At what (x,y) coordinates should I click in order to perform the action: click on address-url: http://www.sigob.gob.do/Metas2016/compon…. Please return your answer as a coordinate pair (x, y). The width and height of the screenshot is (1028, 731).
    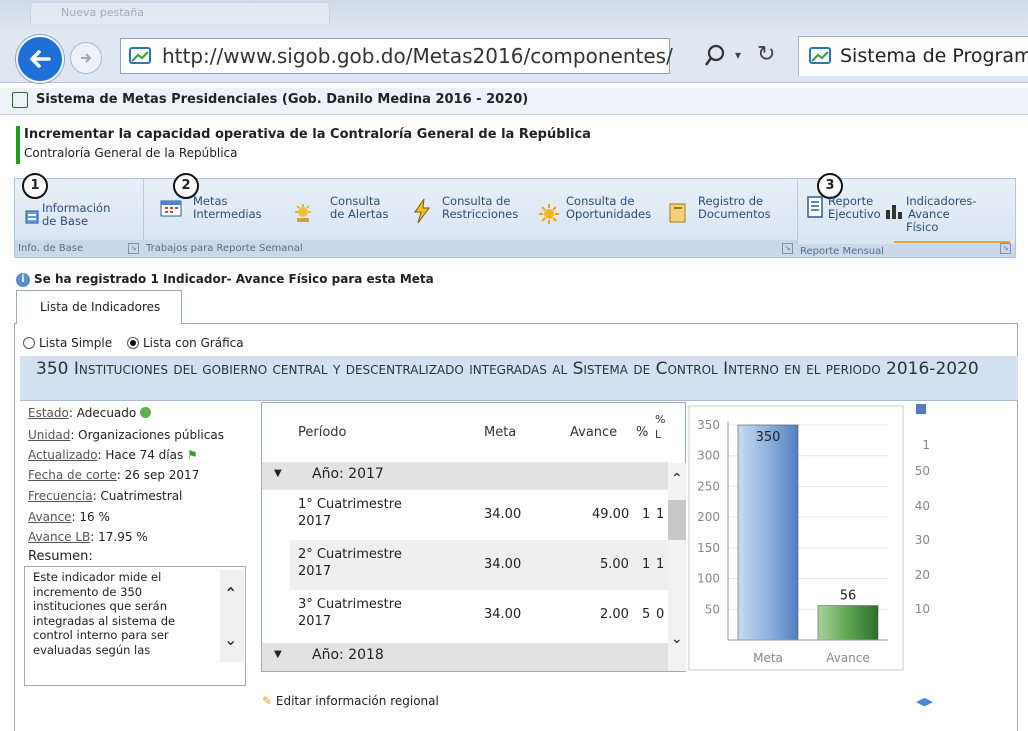
    Looking at the image, I should click on (417, 56).